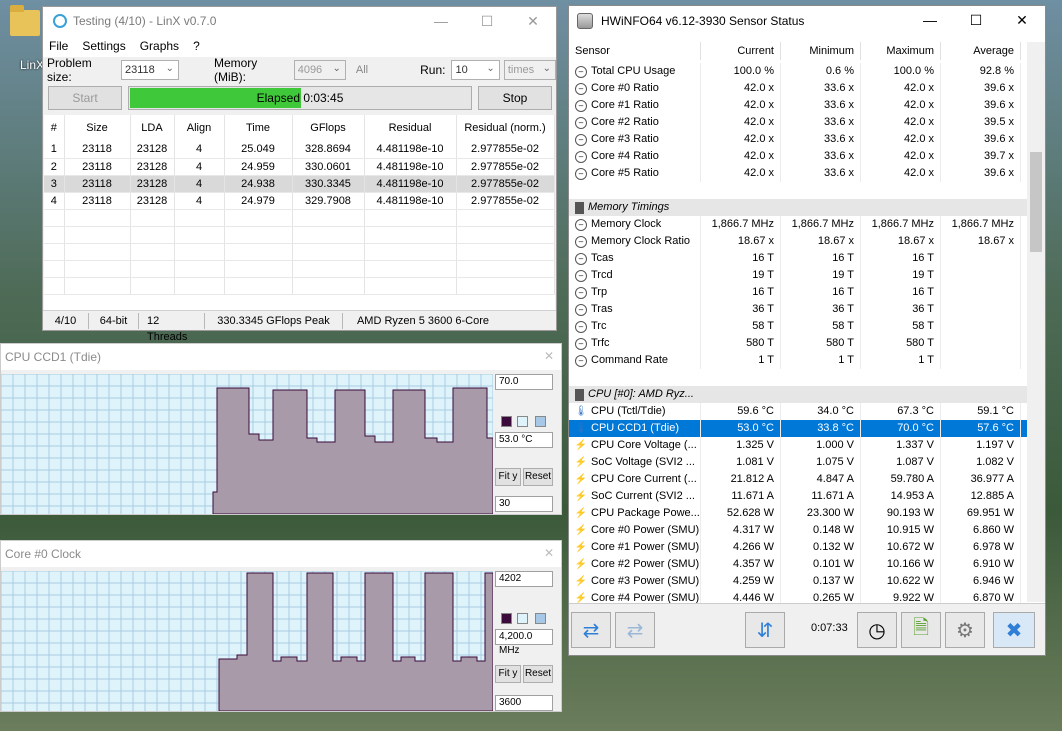  What do you see at coordinates (281, 357) in the screenshot?
I see `graph-title-bar: CPU CCD1 (Tdie) ✕` at bounding box center [281, 357].